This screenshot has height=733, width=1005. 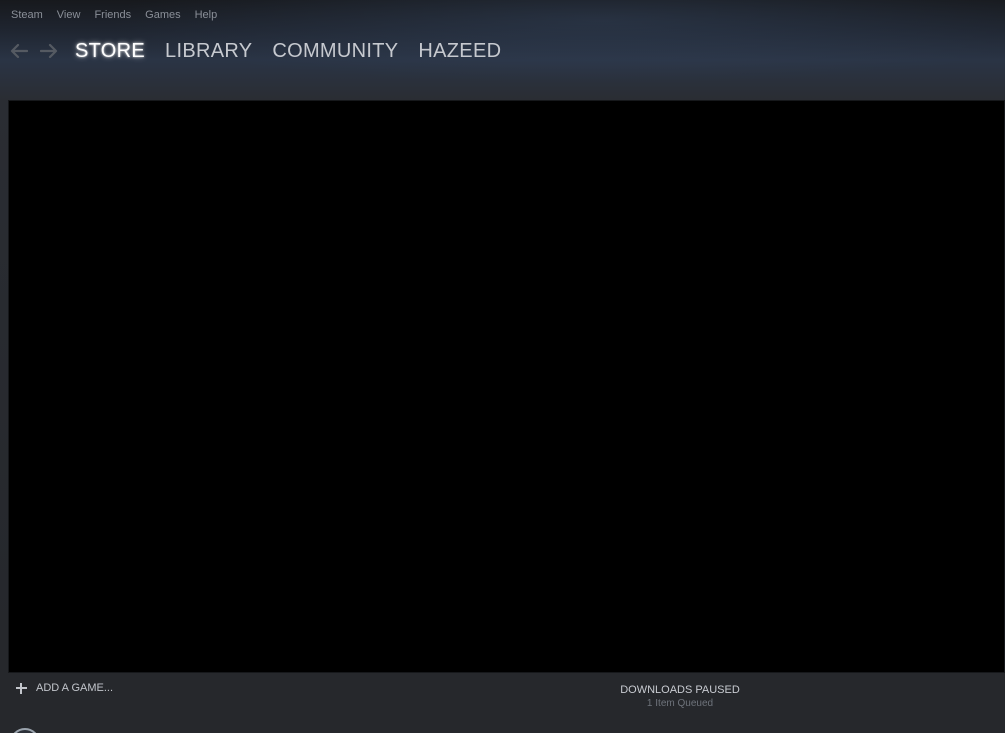 I want to click on tab-store: STORE, so click(x=110, y=51).